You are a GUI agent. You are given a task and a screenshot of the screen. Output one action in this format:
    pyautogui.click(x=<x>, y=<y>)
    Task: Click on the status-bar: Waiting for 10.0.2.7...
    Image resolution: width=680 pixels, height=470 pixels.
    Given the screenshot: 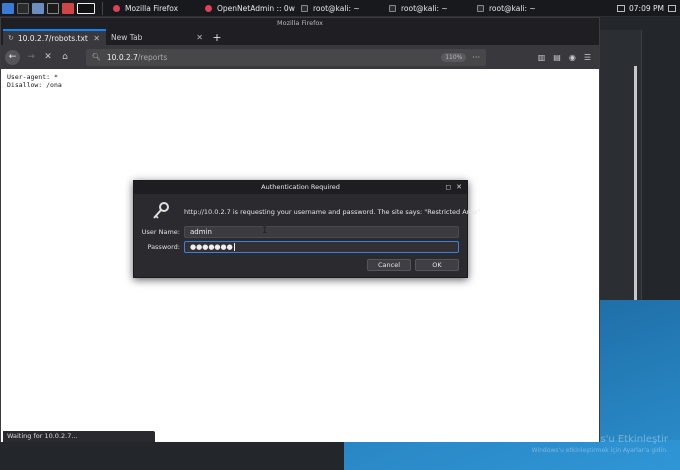 What is the action you would take?
    pyautogui.click(x=79, y=436)
    